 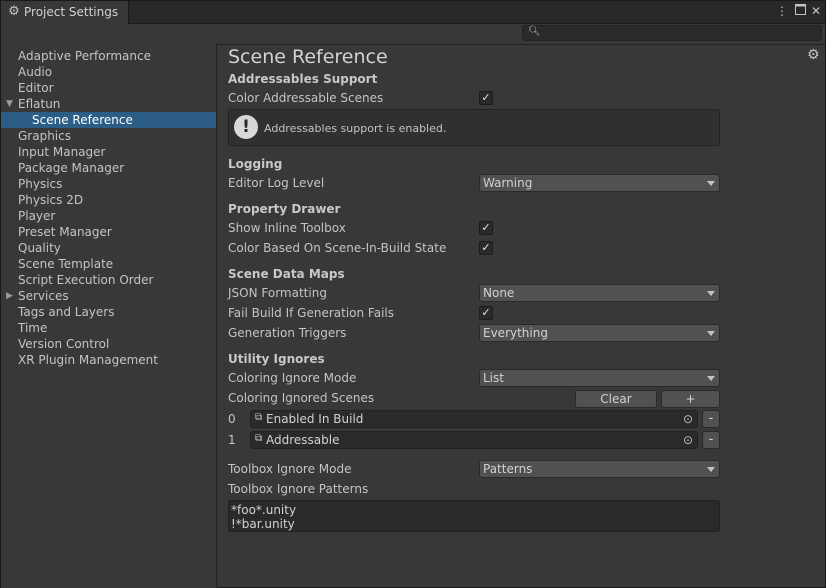 What do you see at coordinates (36, 88) in the screenshot?
I see `sidebar-item-label: Editor` at bounding box center [36, 88].